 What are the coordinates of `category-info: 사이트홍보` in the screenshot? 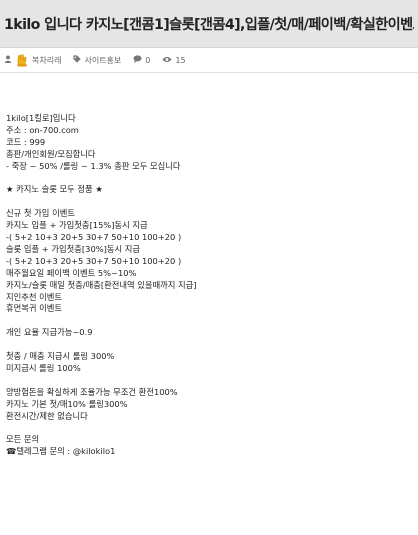 It's located at (97, 60).